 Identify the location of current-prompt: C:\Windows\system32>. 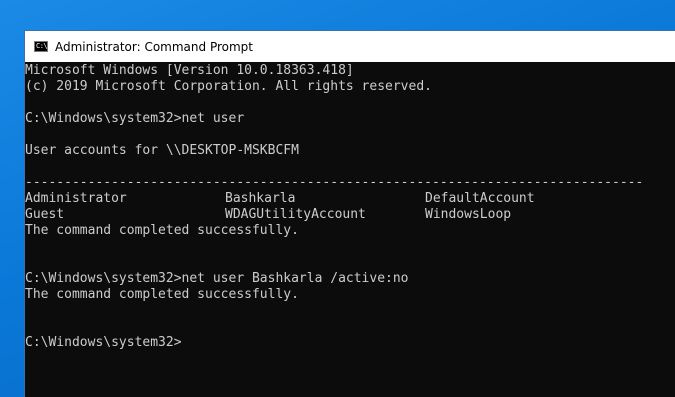
(350, 343).